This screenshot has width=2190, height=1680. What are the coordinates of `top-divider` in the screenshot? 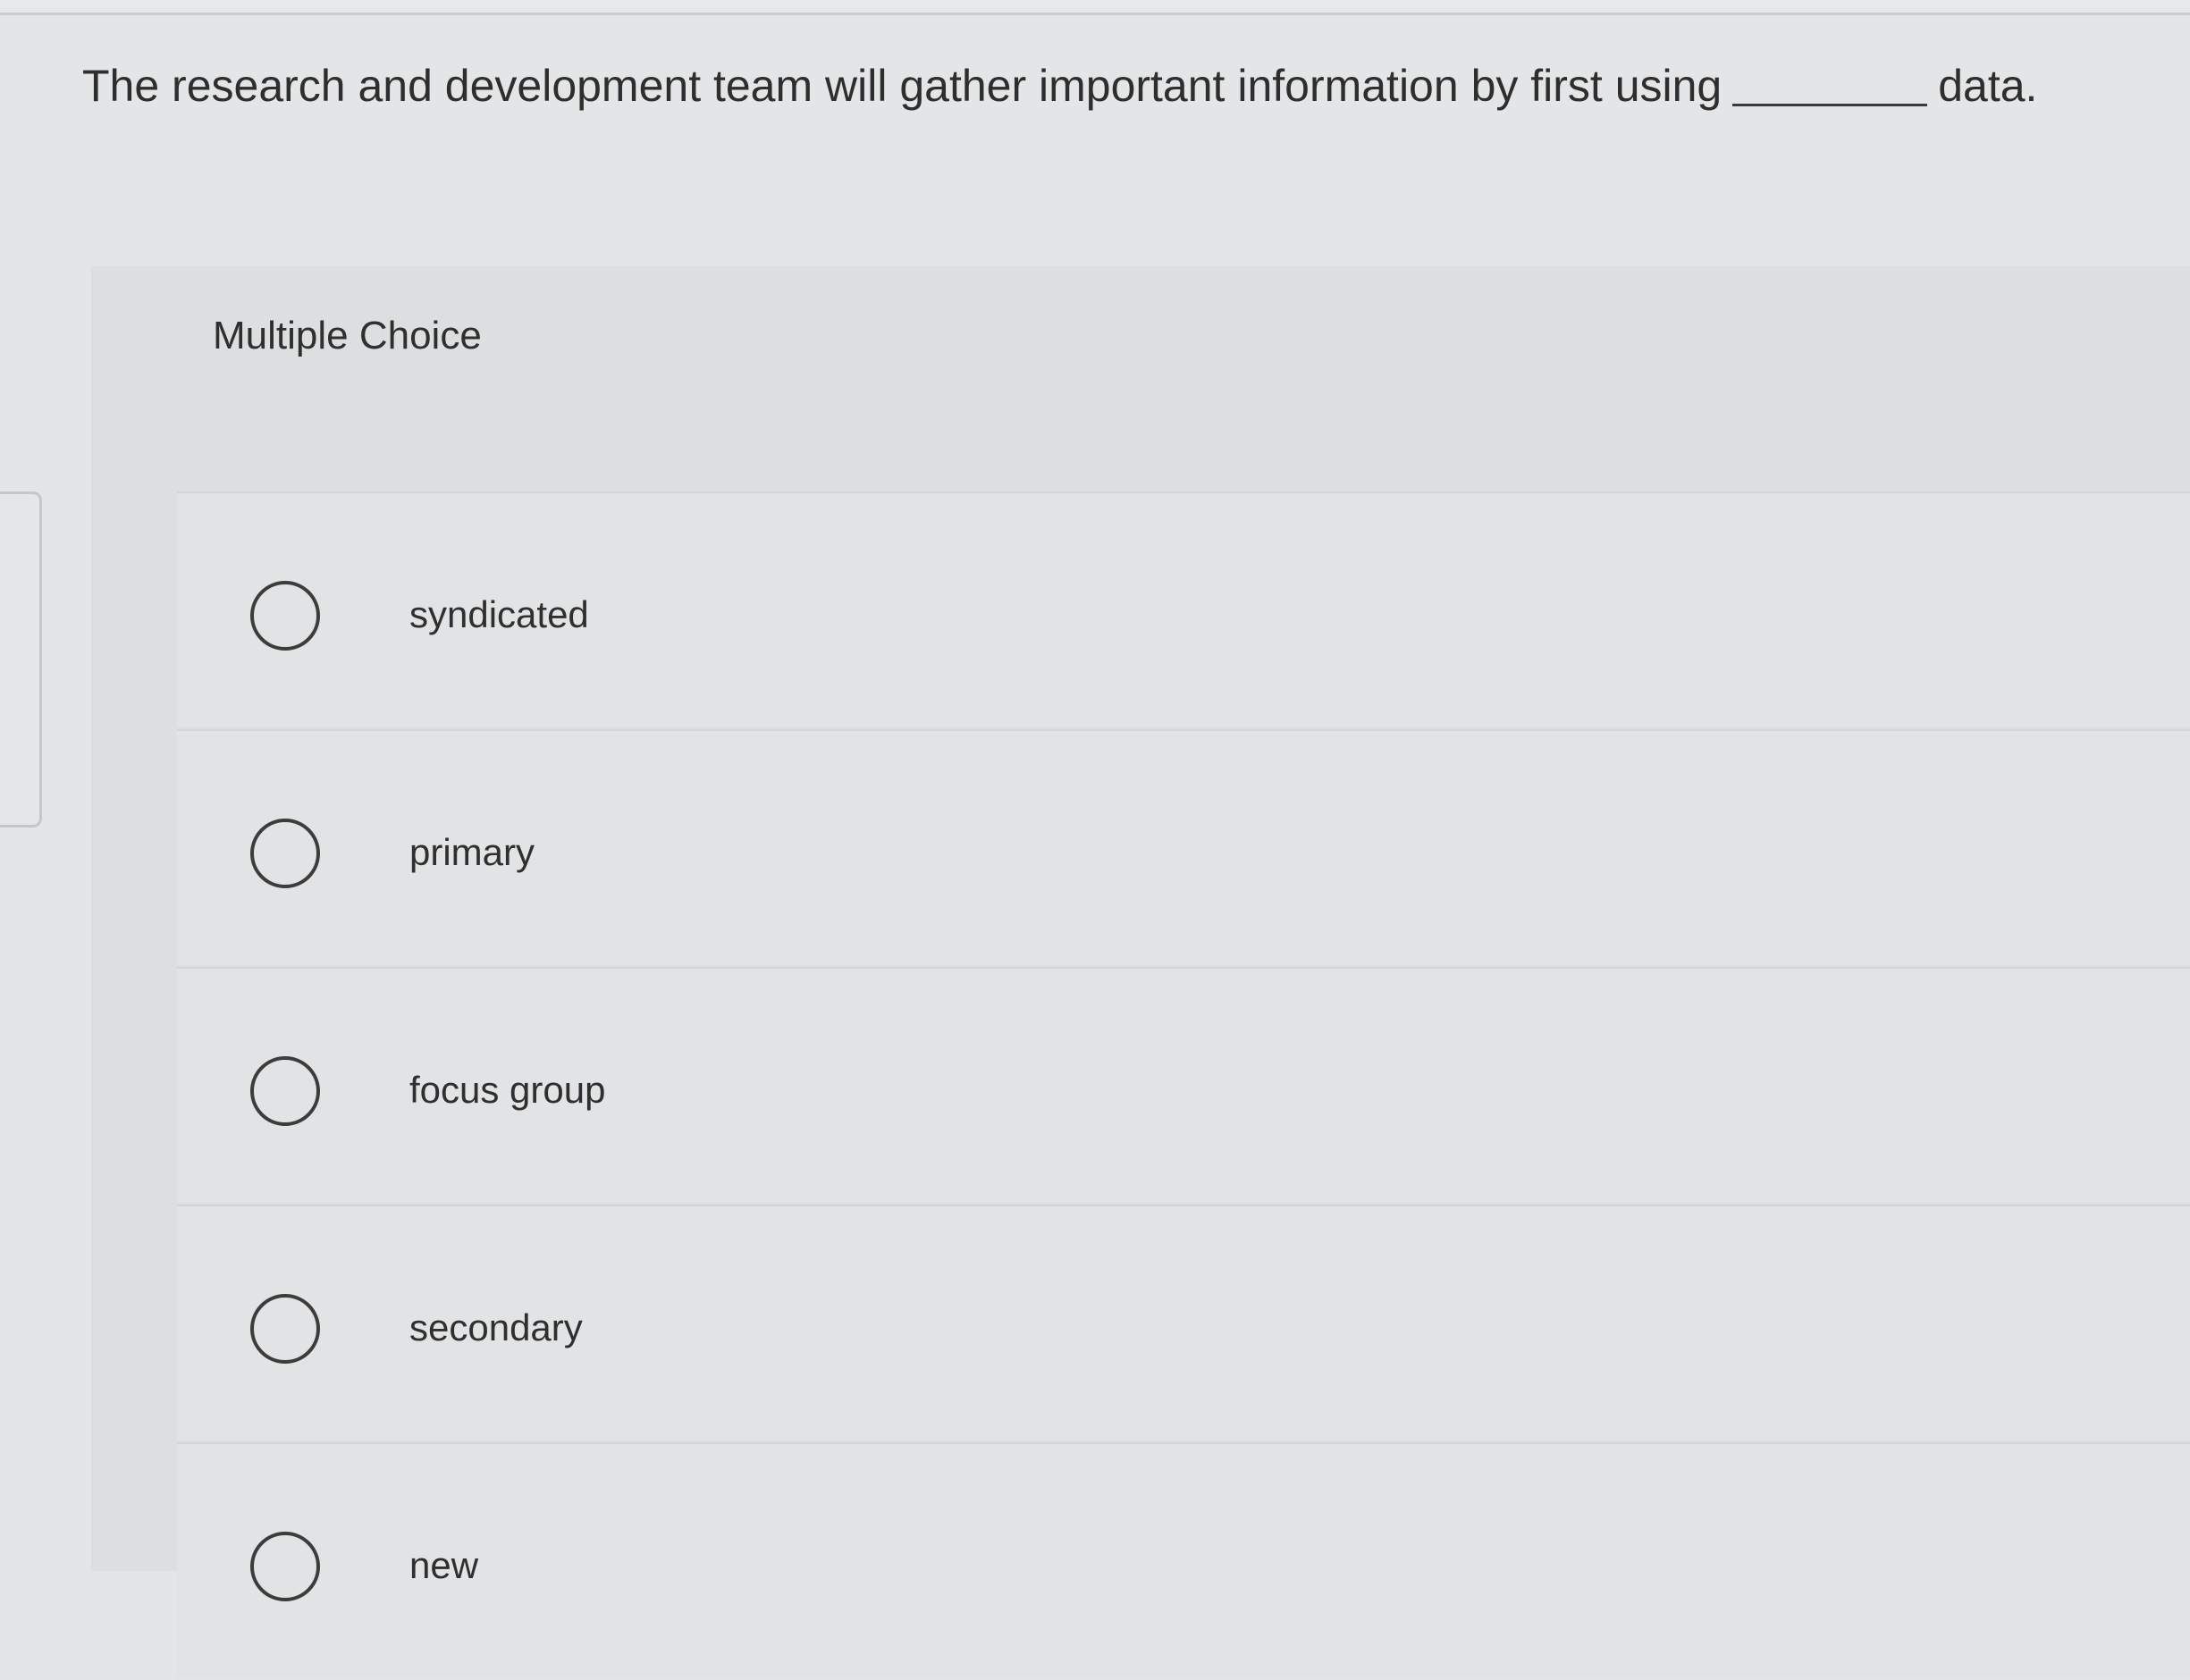 It's located at (1095, 7).